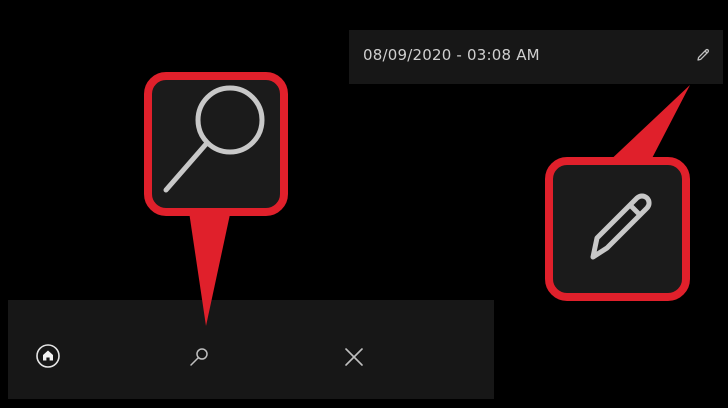 The width and height of the screenshot is (728, 408). Describe the element at coordinates (617, 193) in the screenshot. I see `edit-callout` at that location.